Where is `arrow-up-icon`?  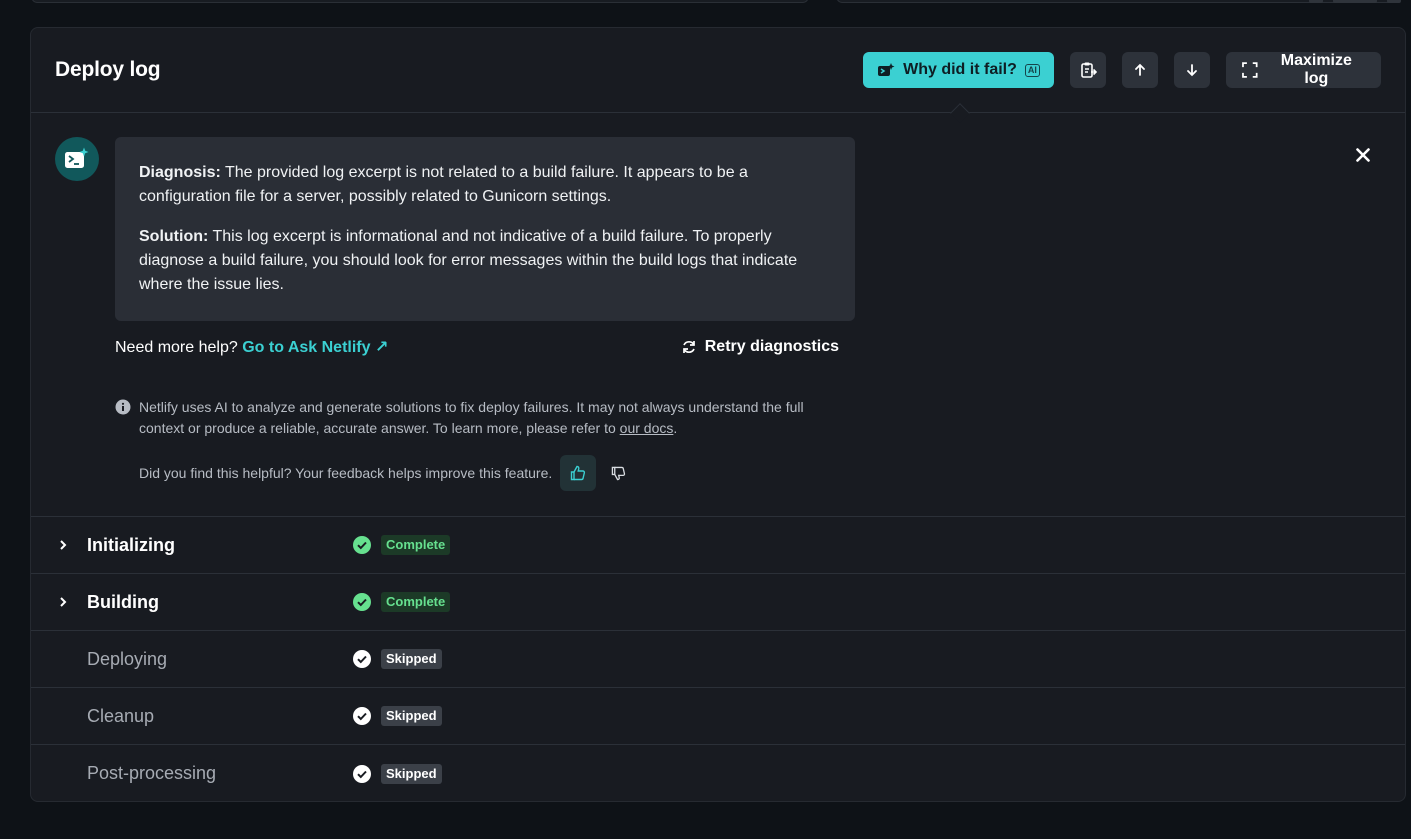
arrow-up-icon is located at coordinates (1140, 69).